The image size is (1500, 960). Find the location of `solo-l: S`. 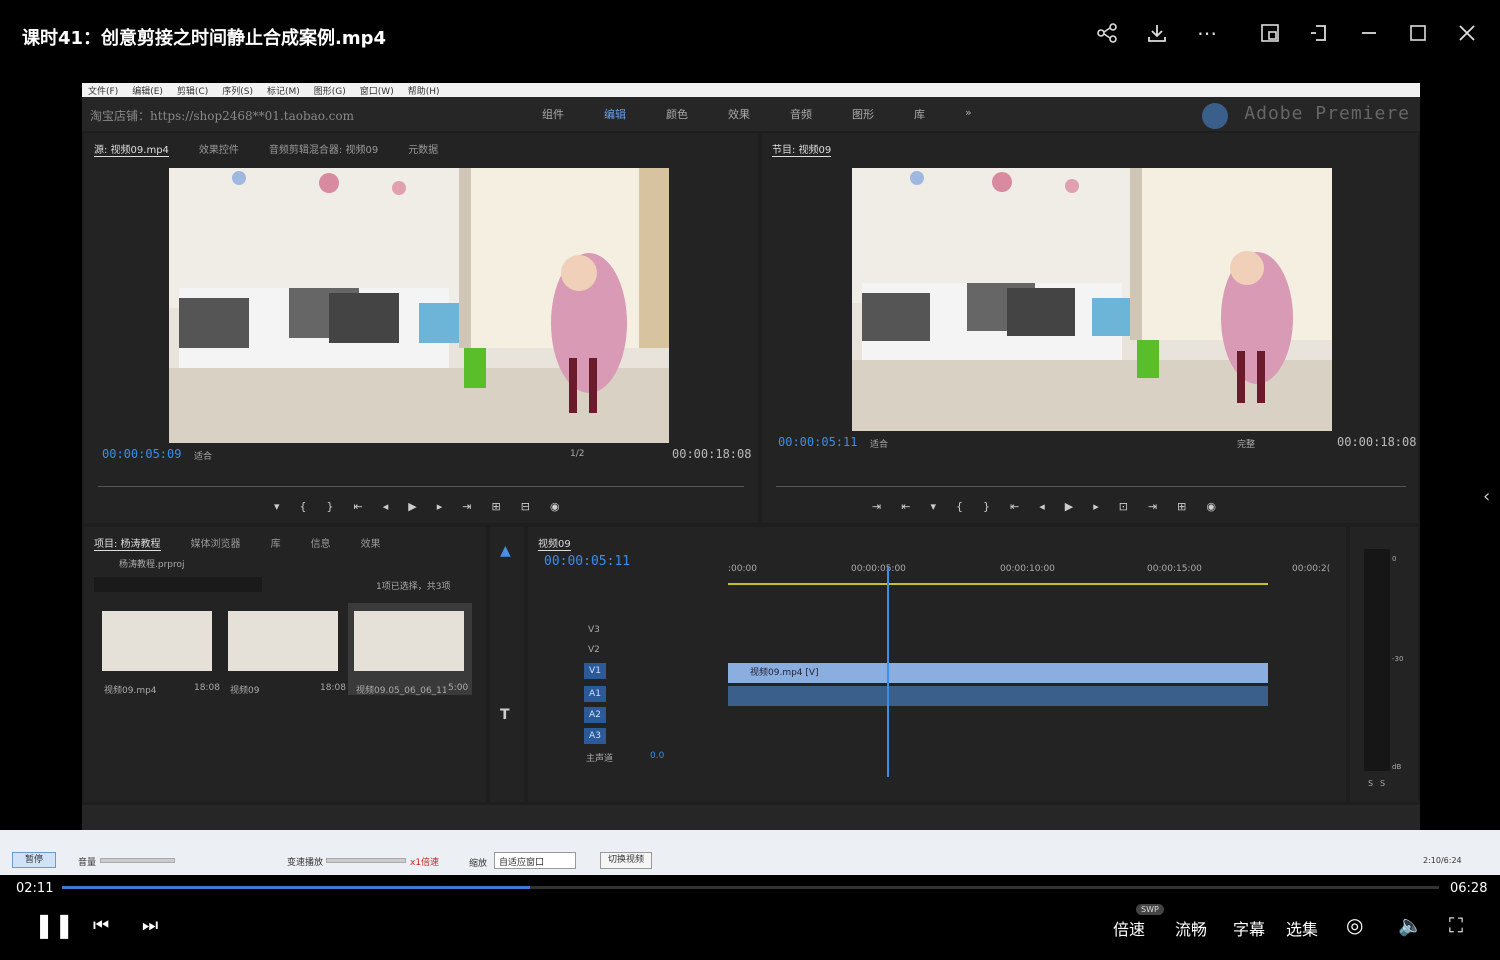

solo-l: S is located at coordinates (1370, 783).